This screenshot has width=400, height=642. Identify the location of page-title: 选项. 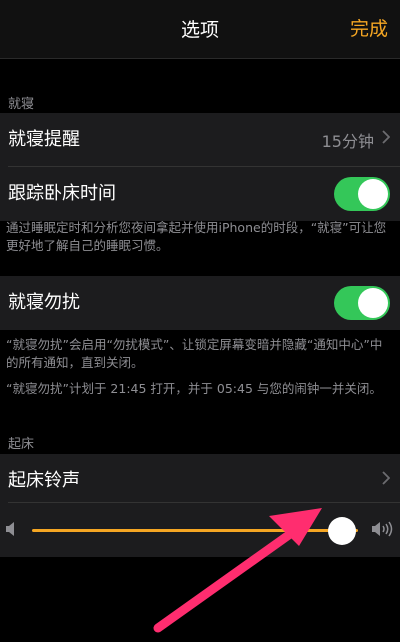
(199, 30).